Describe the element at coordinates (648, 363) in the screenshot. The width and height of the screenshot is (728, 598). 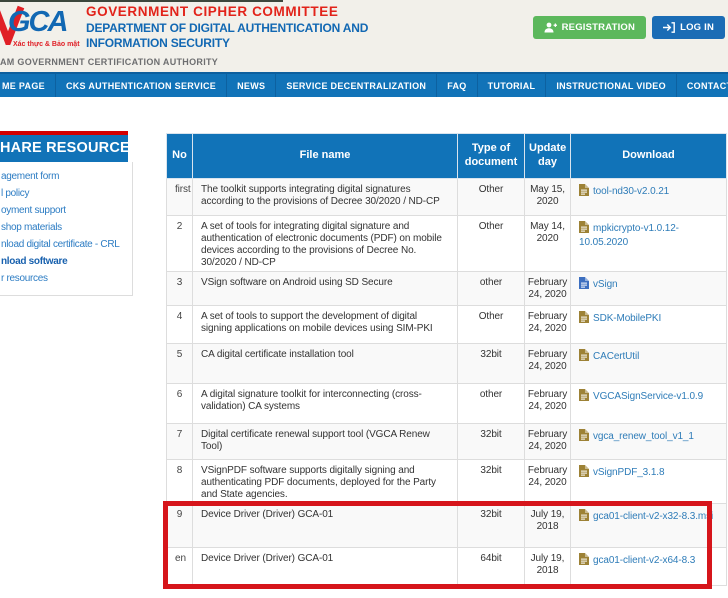
I see `download-cell: CACertUtil` at that location.